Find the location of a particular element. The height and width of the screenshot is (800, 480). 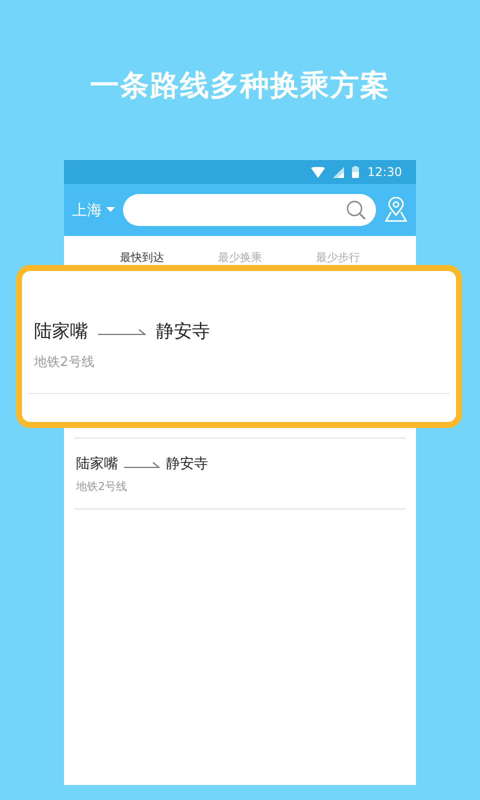

route-item: 陆家嘴 静安寺 地铁2号线 is located at coordinates (240, 473).